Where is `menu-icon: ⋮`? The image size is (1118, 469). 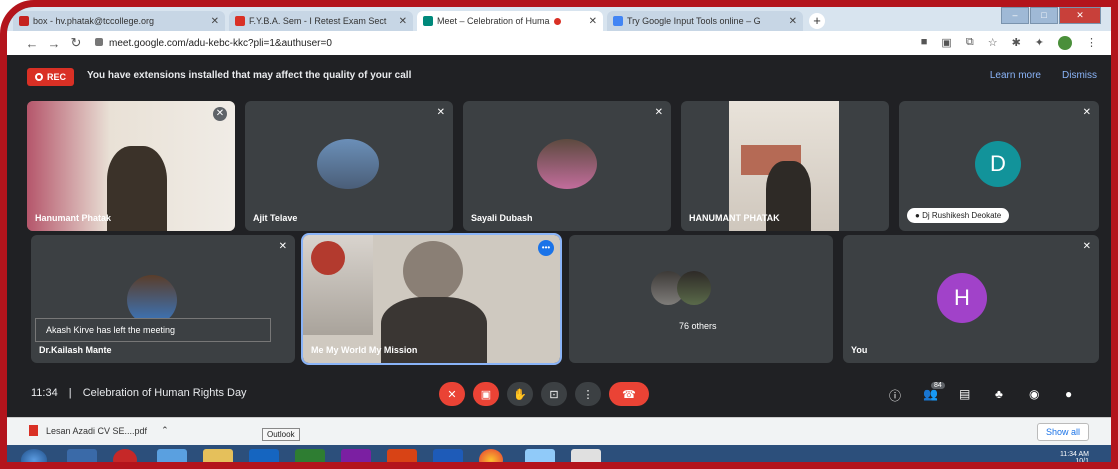 menu-icon: ⋮ is located at coordinates (1091, 43).